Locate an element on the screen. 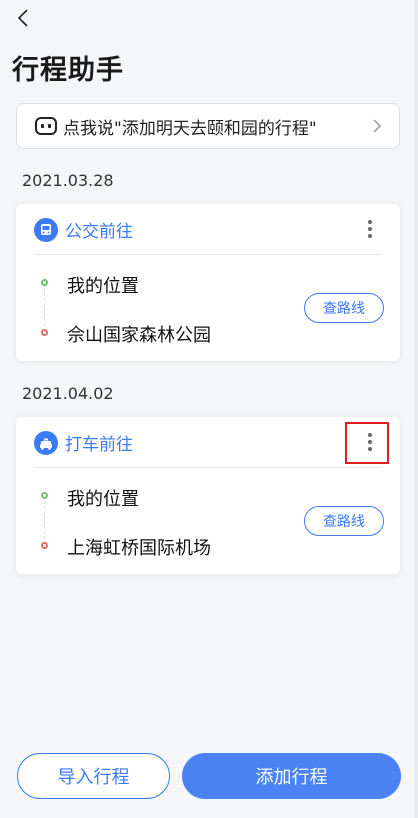 The image size is (418, 818). trip-destination: 上海虹桥国际机场 is located at coordinates (139, 548).